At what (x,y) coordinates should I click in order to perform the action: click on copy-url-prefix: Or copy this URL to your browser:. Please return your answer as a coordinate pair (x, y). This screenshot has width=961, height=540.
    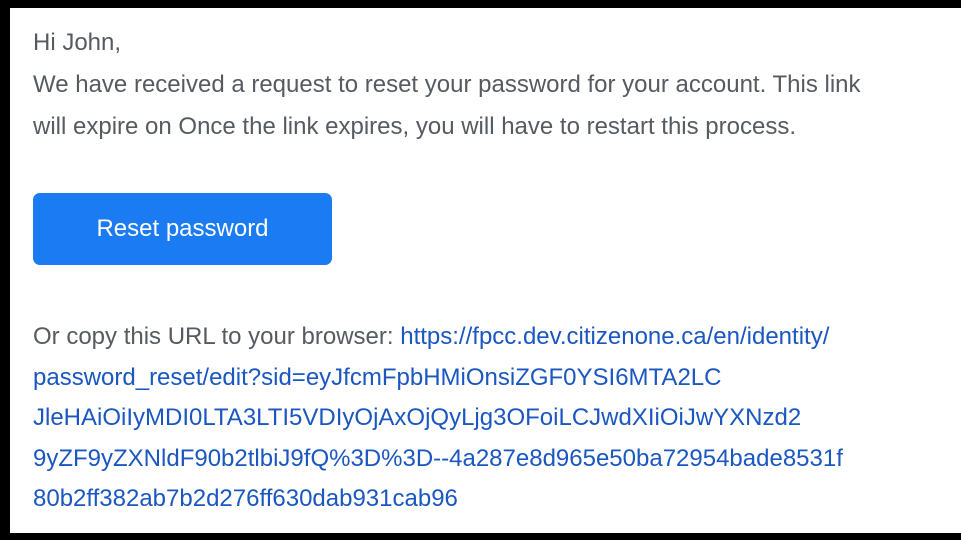
    Looking at the image, I should click on (217, 336).